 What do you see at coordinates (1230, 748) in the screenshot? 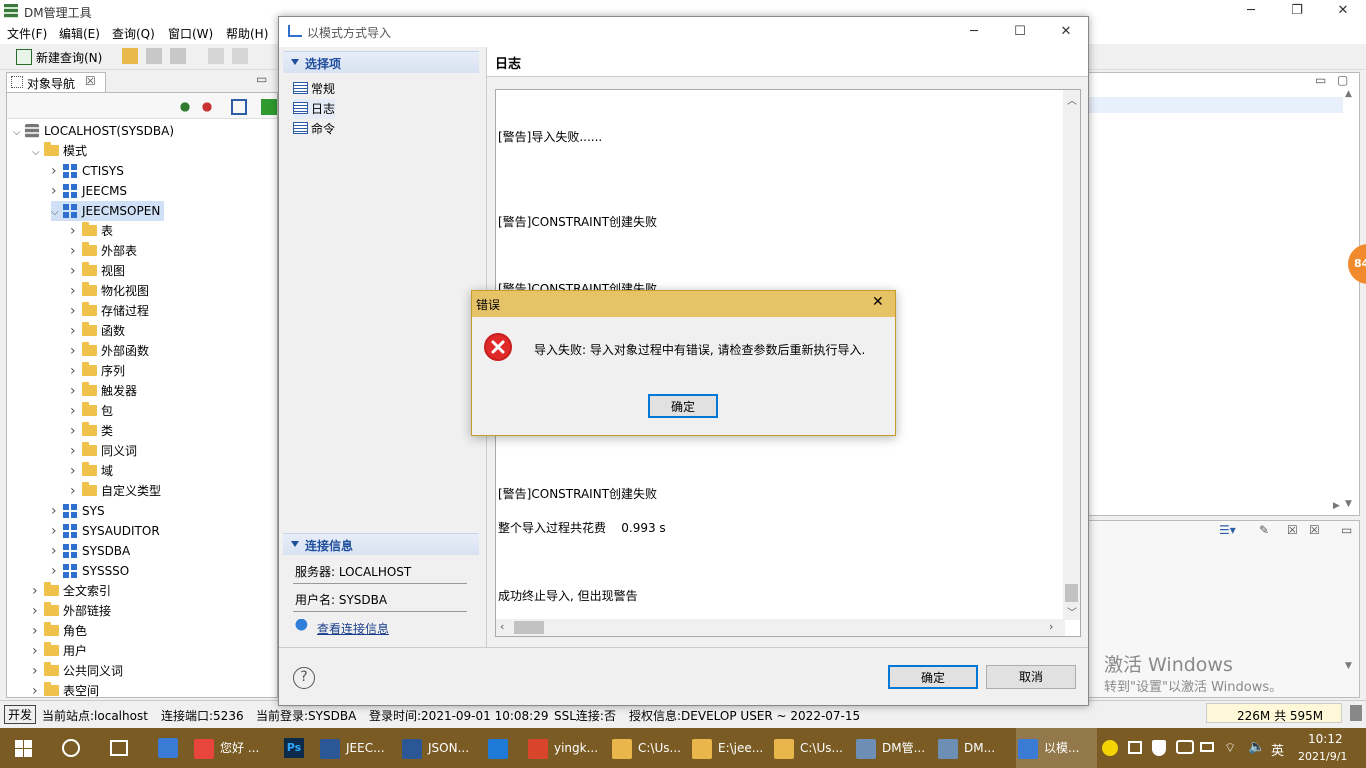
I see `wifi-icon: ⌔` at bounding box center [1230, 748].